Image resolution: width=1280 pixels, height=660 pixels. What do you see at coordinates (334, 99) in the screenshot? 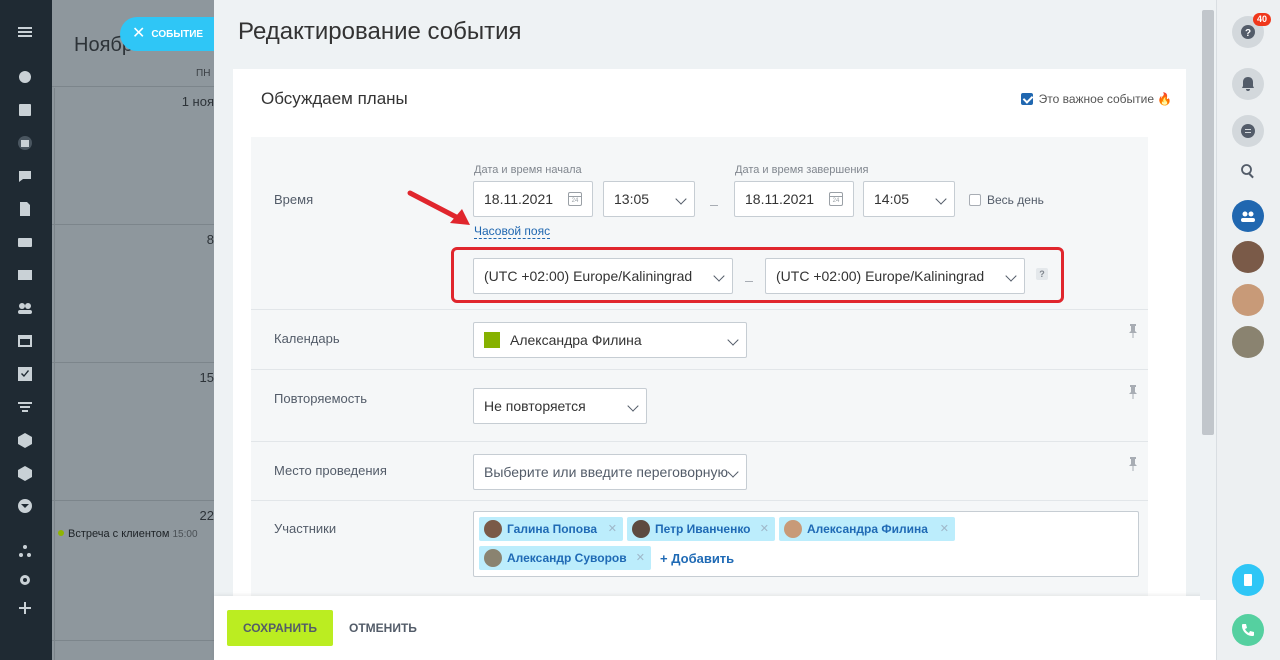
I see `event-name-input: Обсуждаем планы` at bounding box center [334, 99].